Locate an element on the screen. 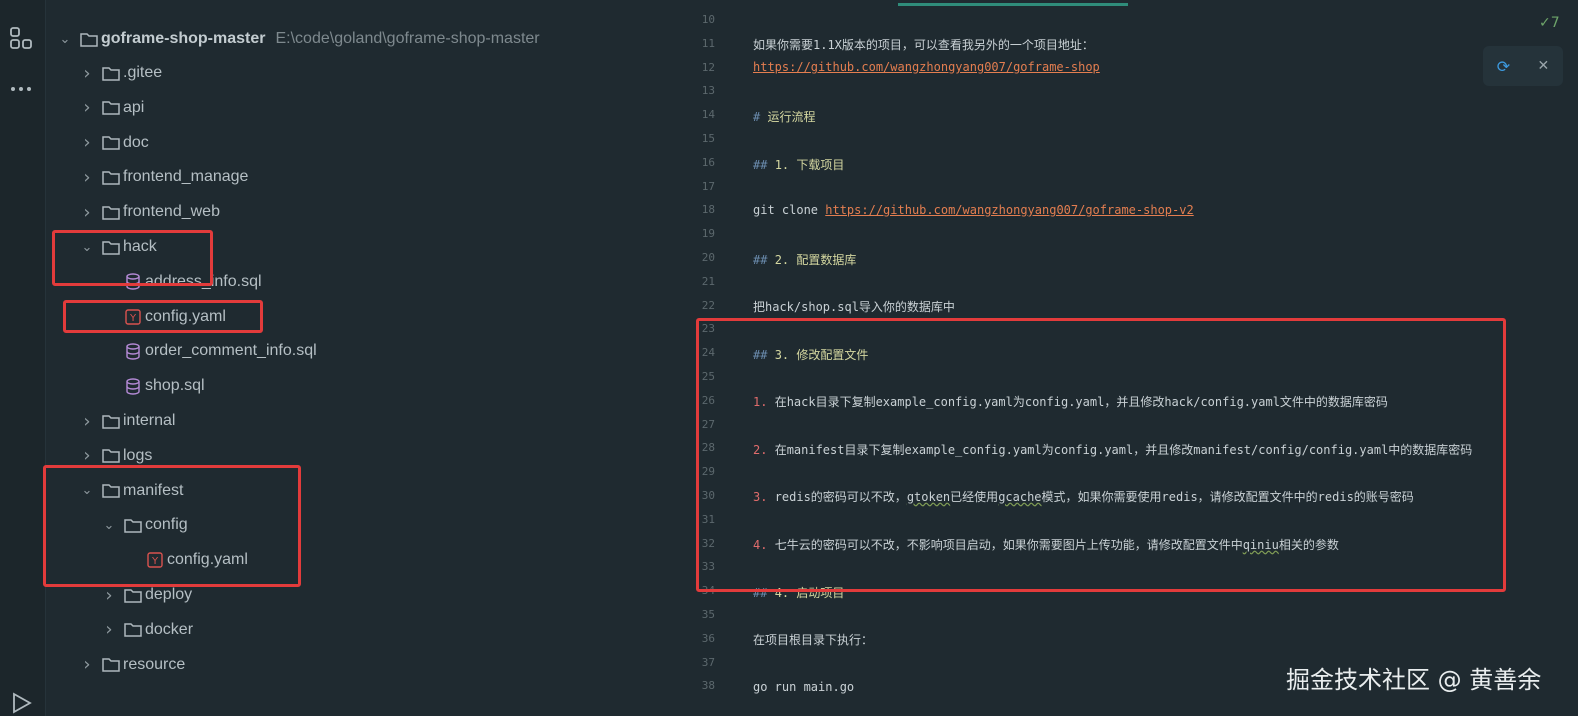 This screenshot has height=716, width=1578. close-icon: ✕ is located at coordinates (1544, 66).